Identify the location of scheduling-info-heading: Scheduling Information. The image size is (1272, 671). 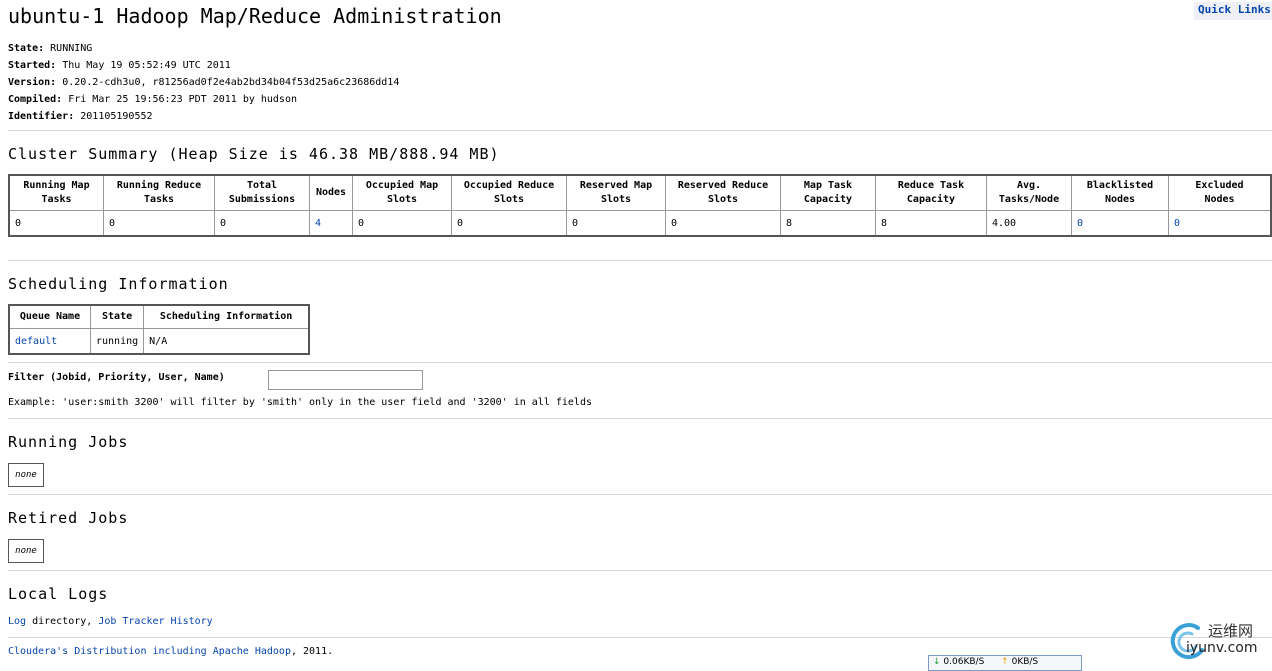
(118, 284).